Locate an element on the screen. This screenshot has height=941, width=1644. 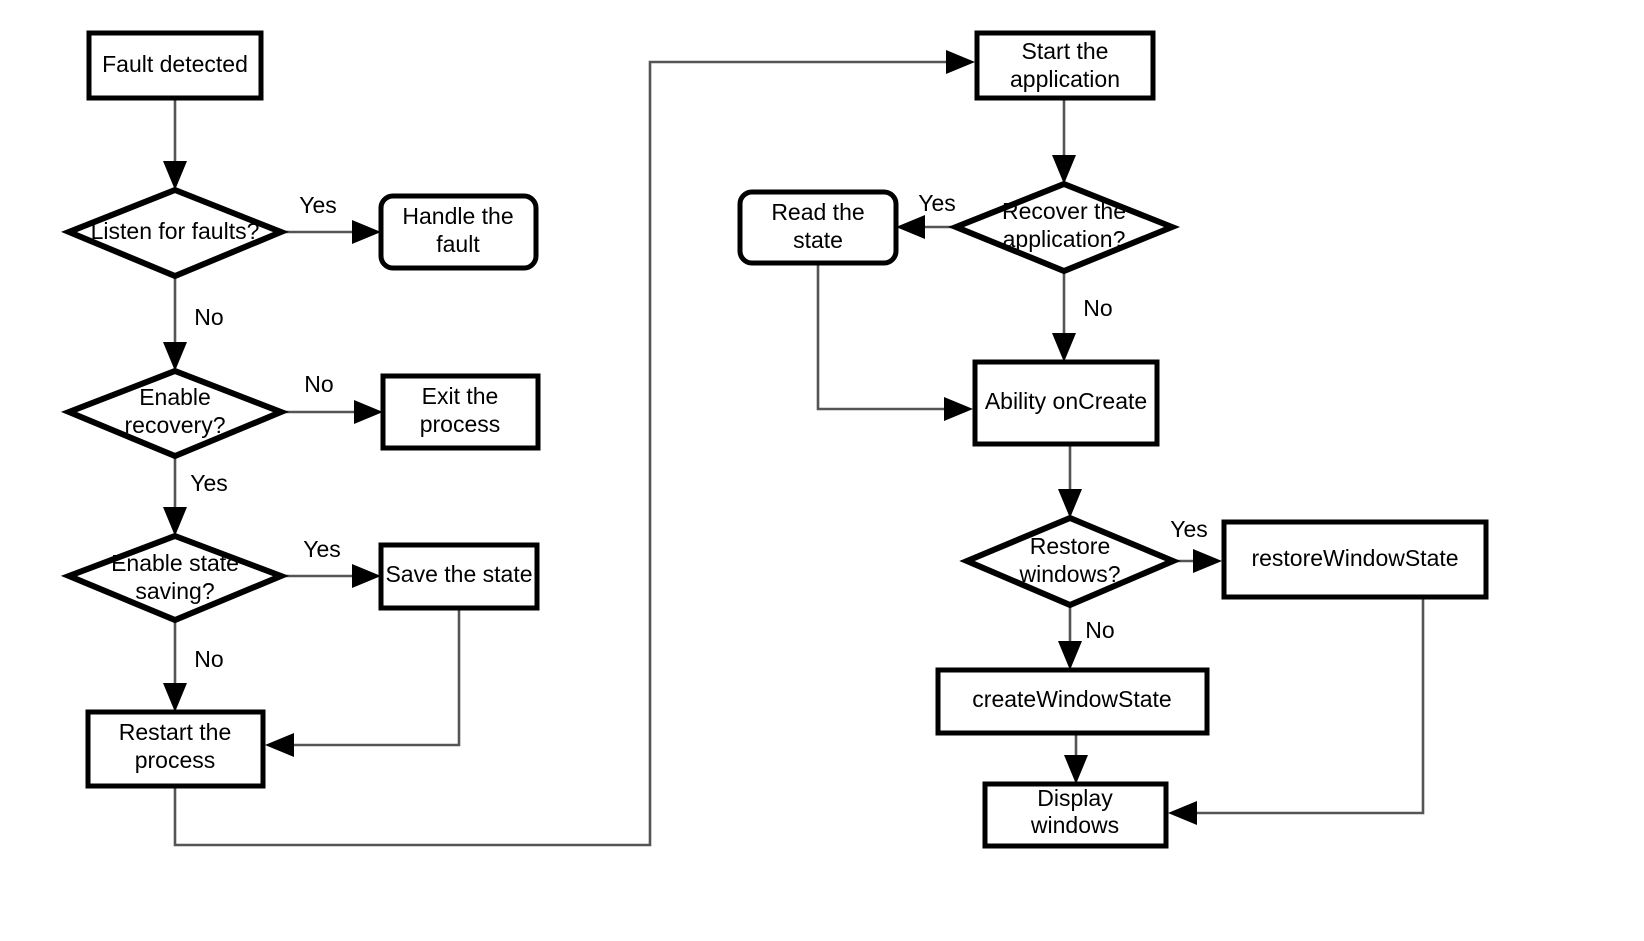
node-enable-recovery-label-line1: Enable is located at coordinates (175, 397).